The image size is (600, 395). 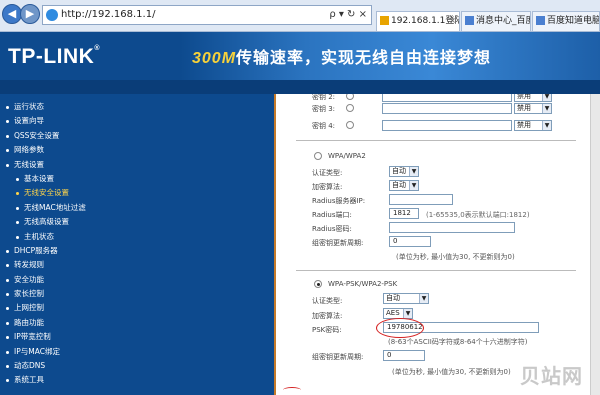 I want to click on tp-link-logo: TP-LINK®, so click(x=54, y=57).